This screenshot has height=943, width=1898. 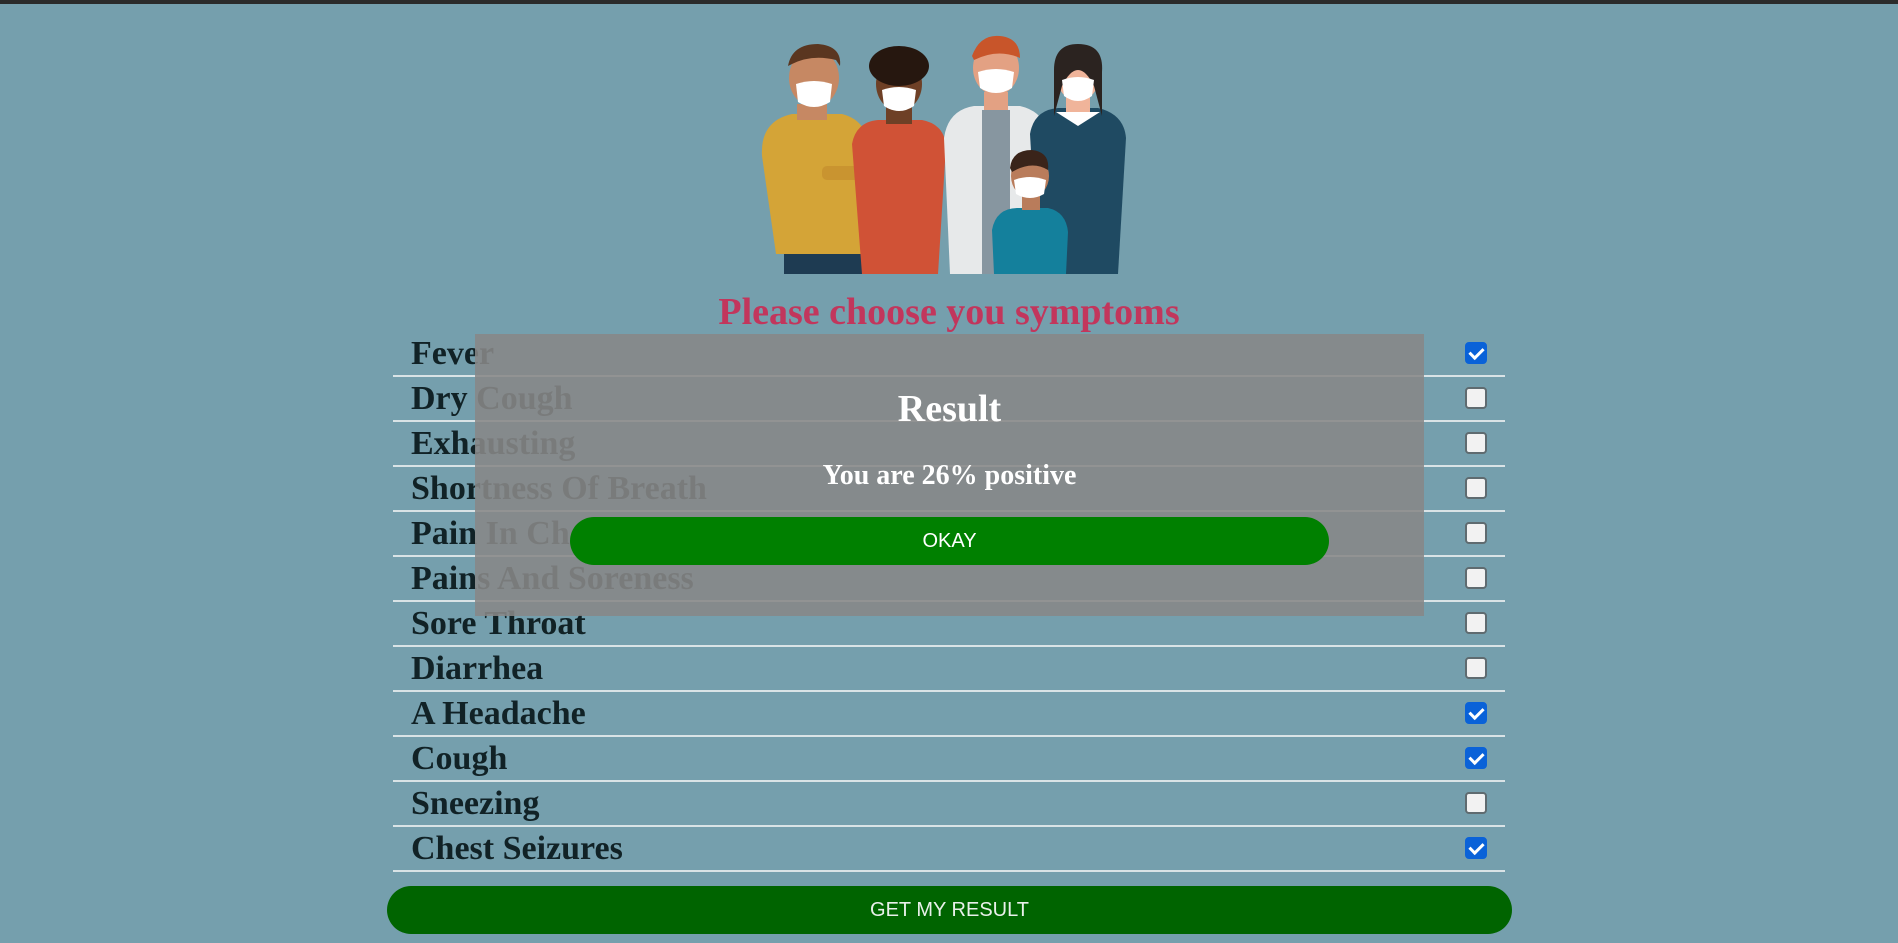 I want to click on modal-message: You are 26% positive, so click(x=949, y=475).